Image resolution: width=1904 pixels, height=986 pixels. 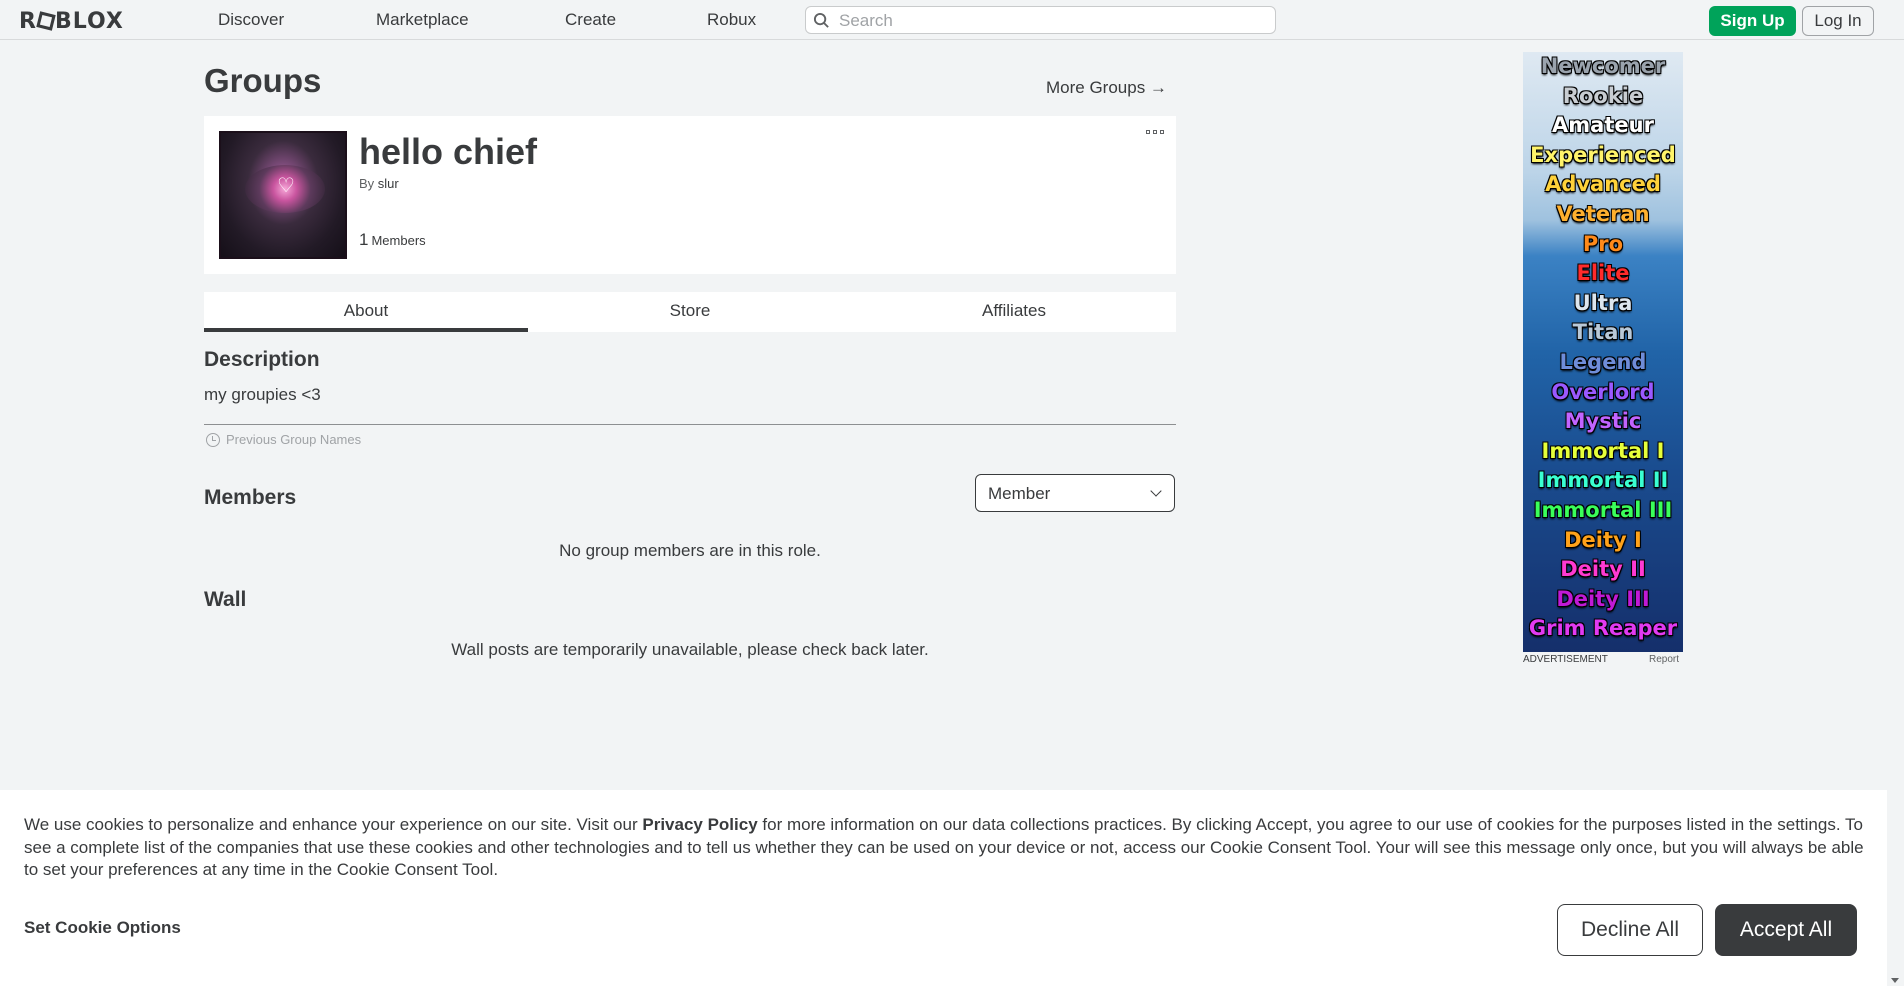 What do you see at coordinates (1603, 509) in the screenshot?
I see `ad-tier-label: Immortal III` at bounding box center [1603, 509].